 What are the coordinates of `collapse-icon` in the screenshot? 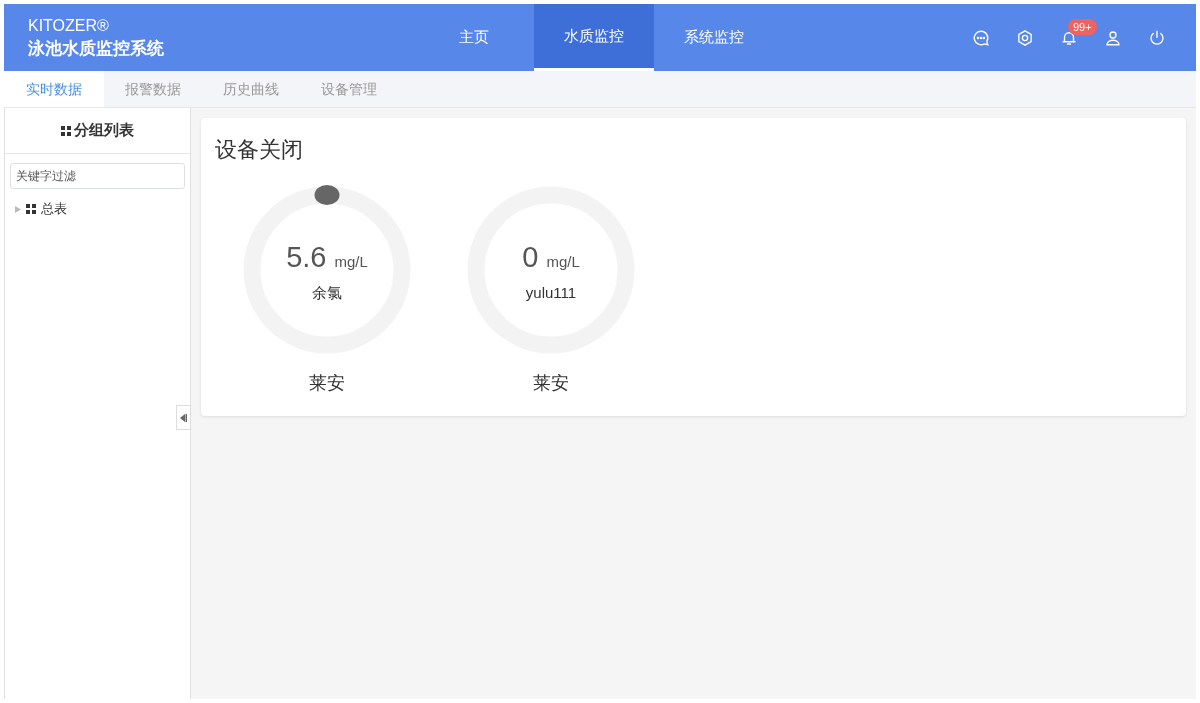 It's located at (183, 417).